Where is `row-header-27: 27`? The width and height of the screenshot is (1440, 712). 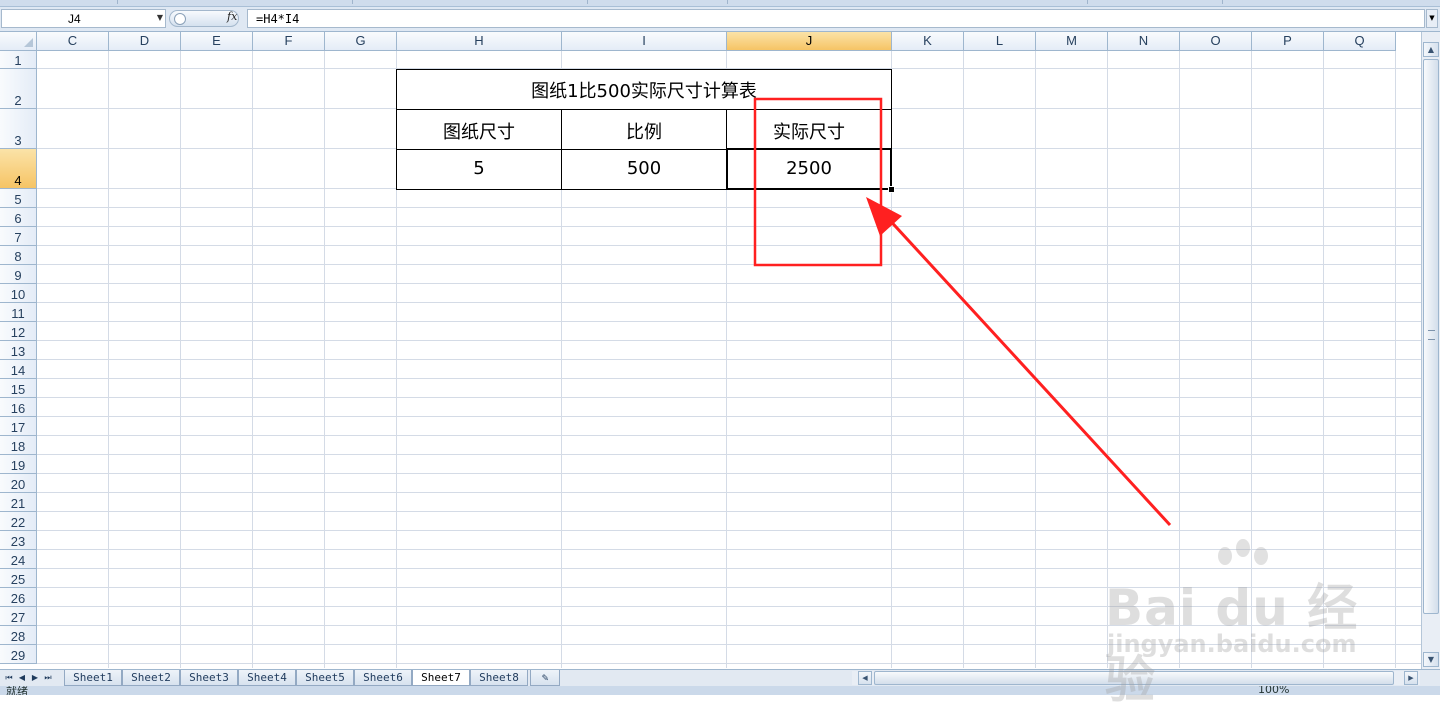
row-header-27: 27 is located at coordinates (18, 616).